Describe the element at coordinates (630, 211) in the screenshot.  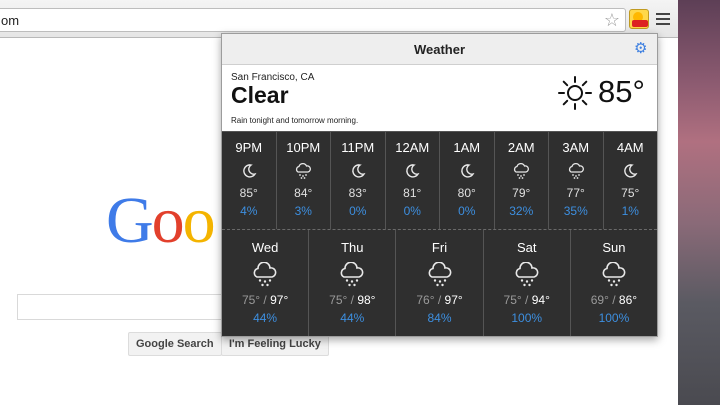
I see `hour-precipitation: 1%` at that location.